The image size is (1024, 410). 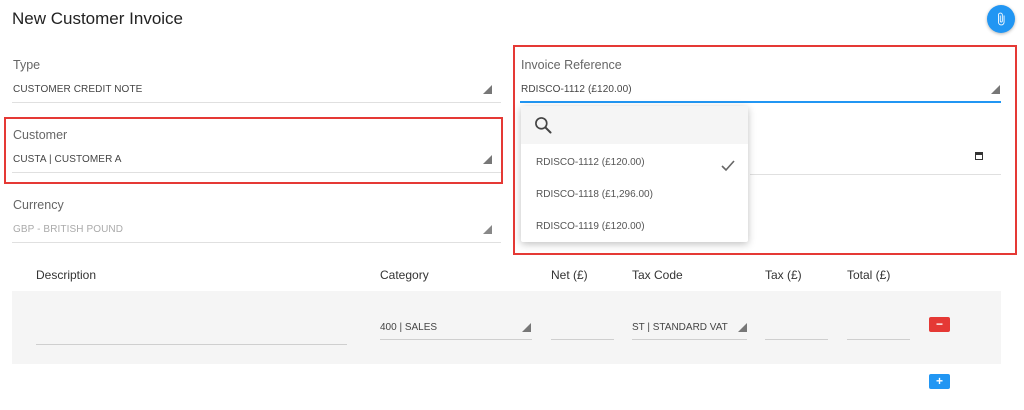 I want to click on type-dropdown-caret, so click(x=487, y=89).